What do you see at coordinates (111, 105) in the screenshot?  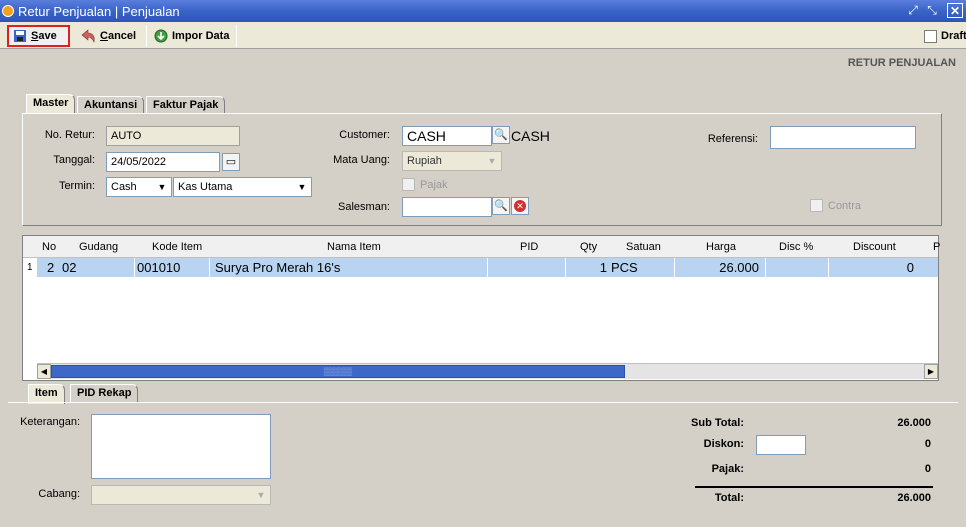 I see `tab-akuntansi: Akuntansi` at bounding box center [111, 105].